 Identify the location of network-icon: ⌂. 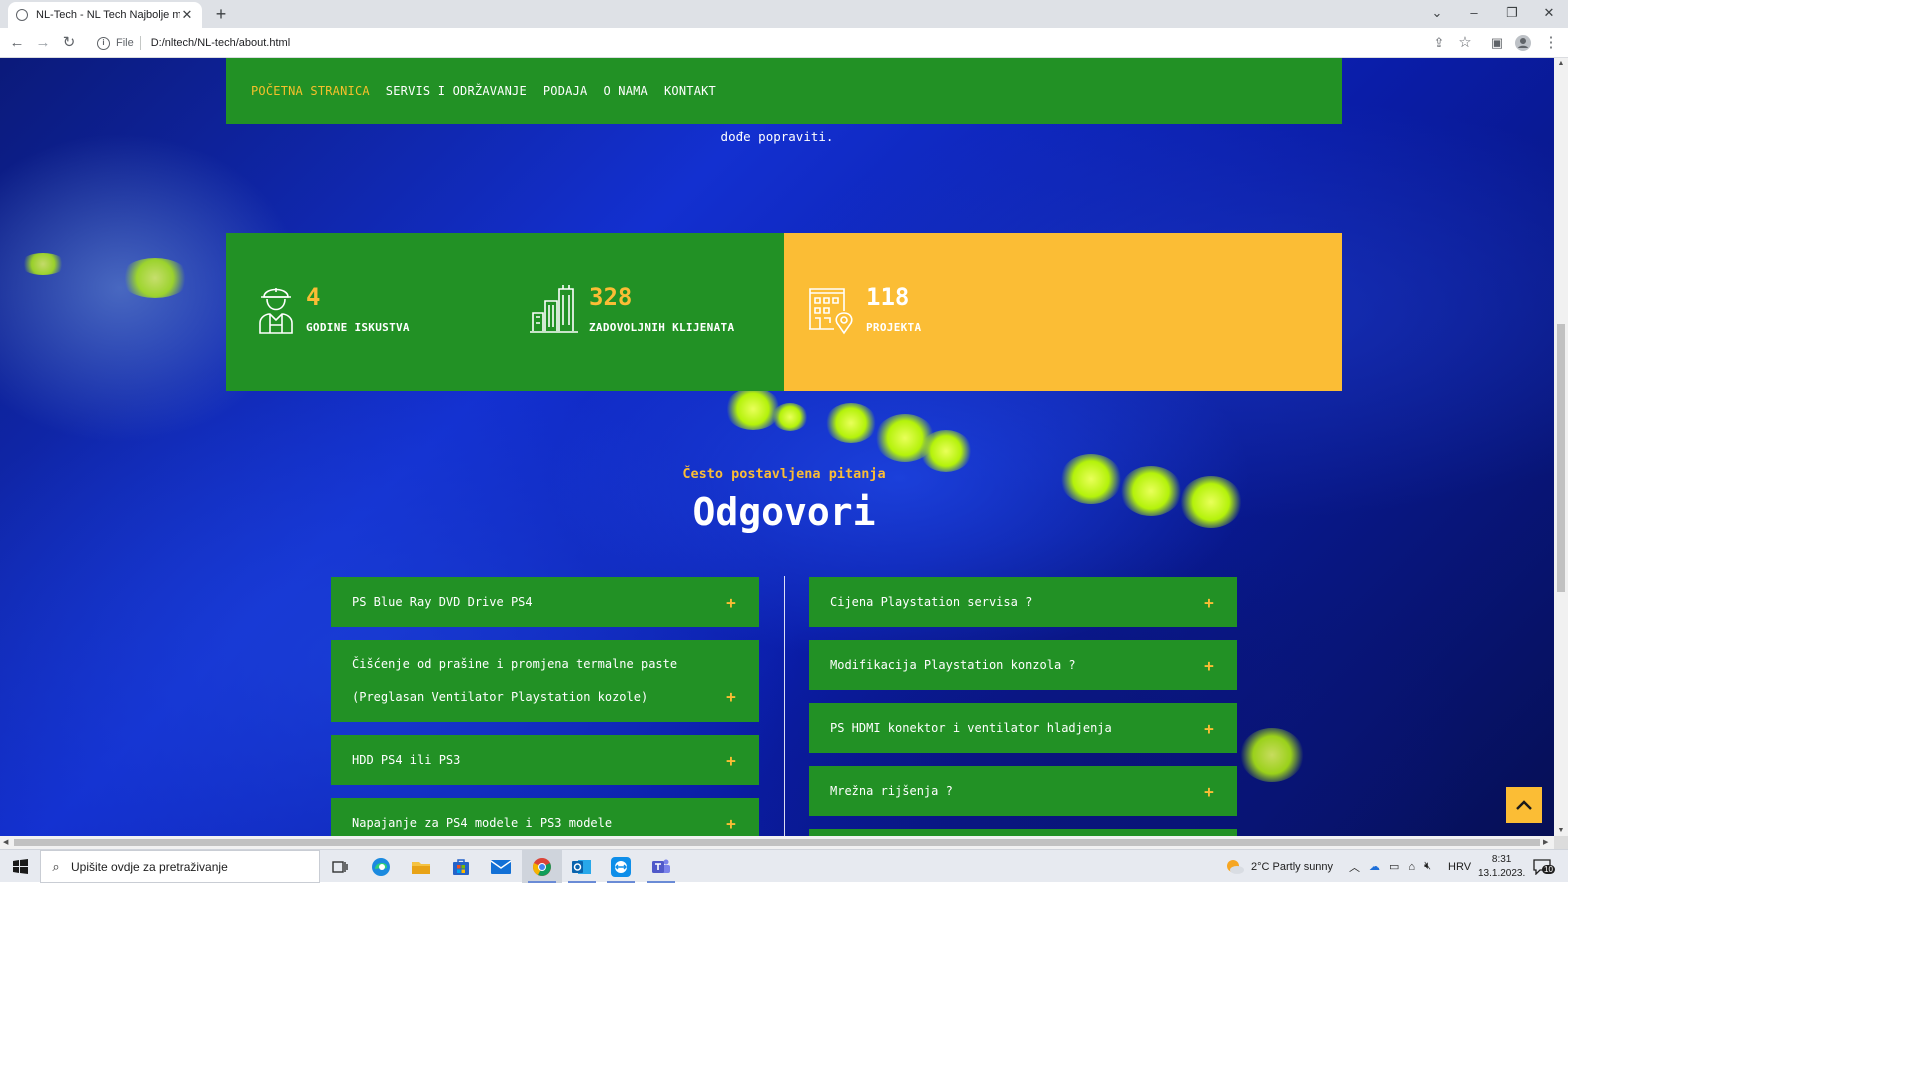
(1411, 867).